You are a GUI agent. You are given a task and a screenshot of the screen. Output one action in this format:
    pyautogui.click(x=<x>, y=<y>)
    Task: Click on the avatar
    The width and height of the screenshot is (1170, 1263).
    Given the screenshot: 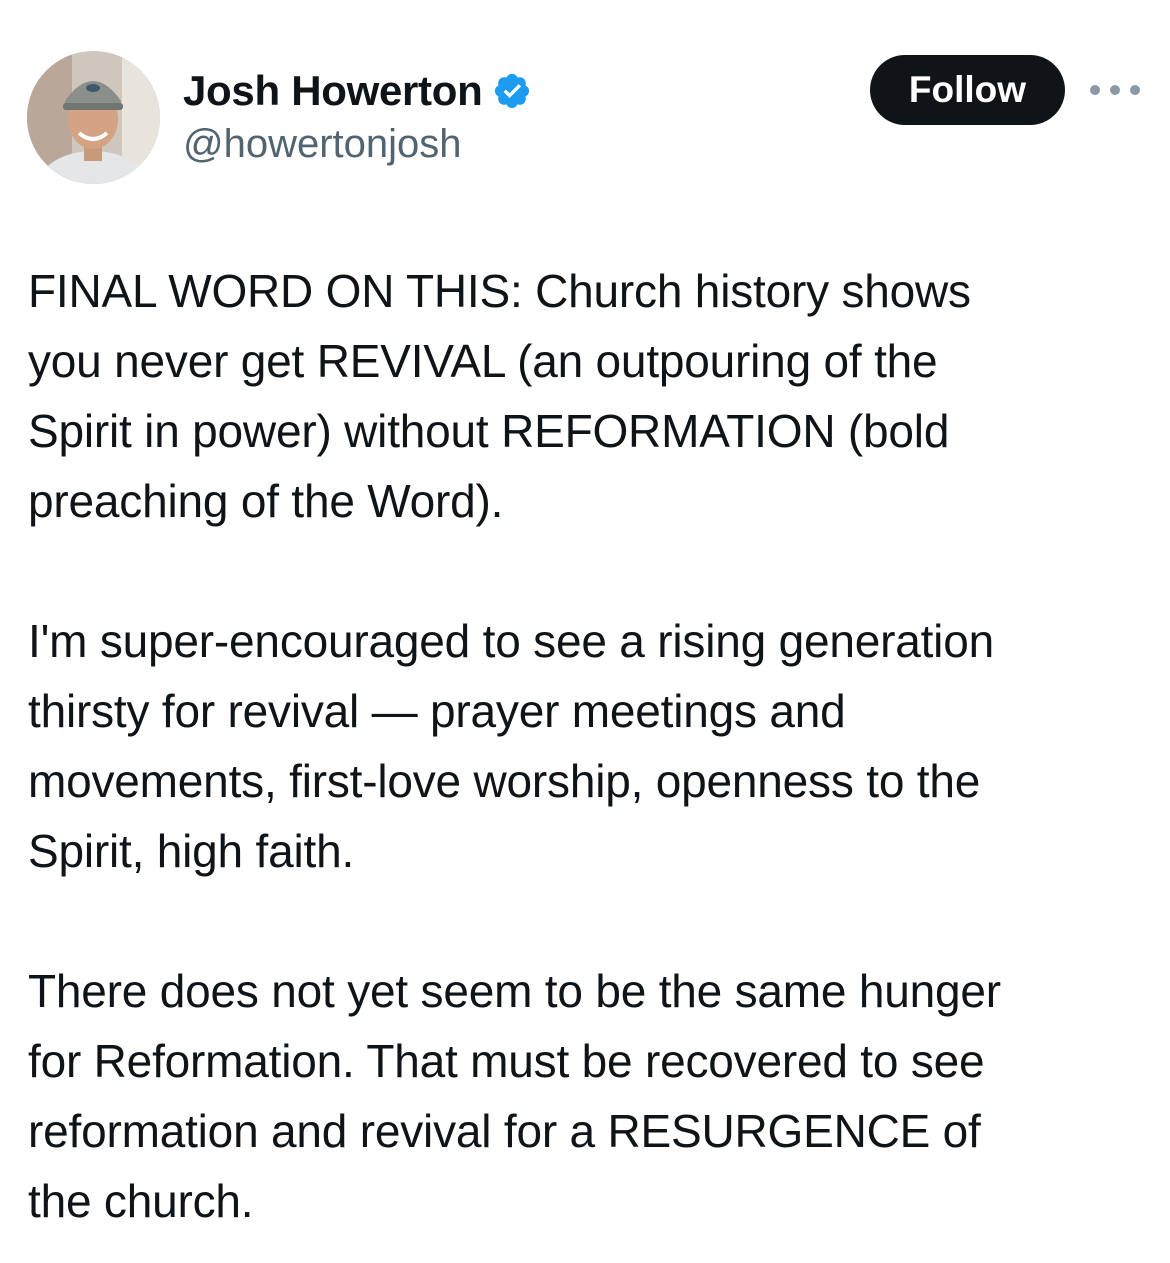 What is the action you would take?
    pyautogui.click(x=93, y=117)
    